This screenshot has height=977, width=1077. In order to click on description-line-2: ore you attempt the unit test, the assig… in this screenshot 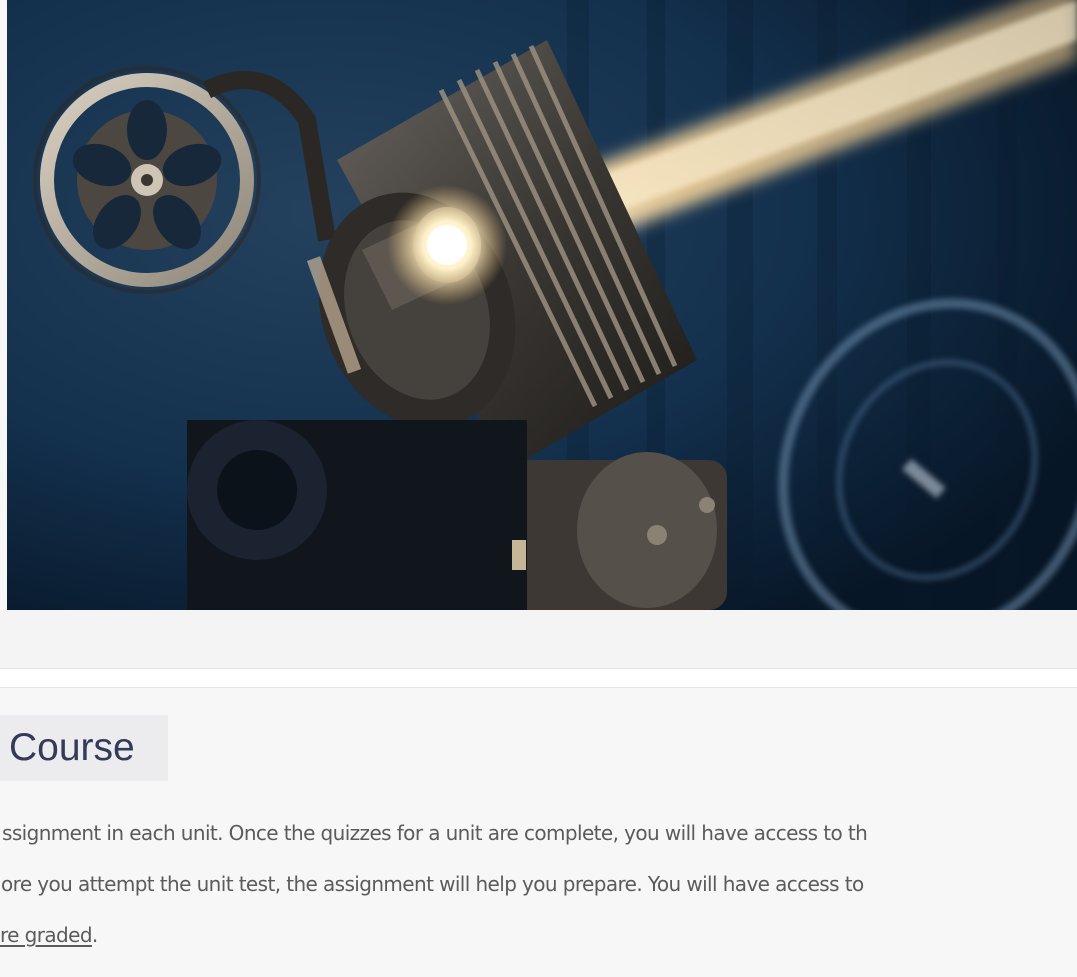, I will do `click(432, 884)`.